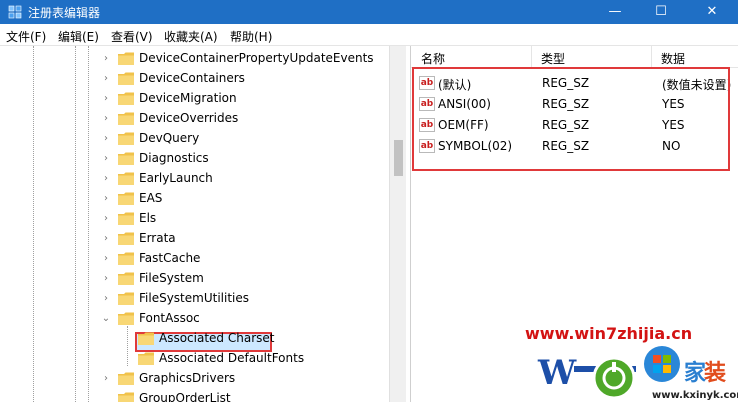 The height and width of the screenshot is (402, 738). I want to click on tree-item: Associated DefaultFonts, so click(194, 359).